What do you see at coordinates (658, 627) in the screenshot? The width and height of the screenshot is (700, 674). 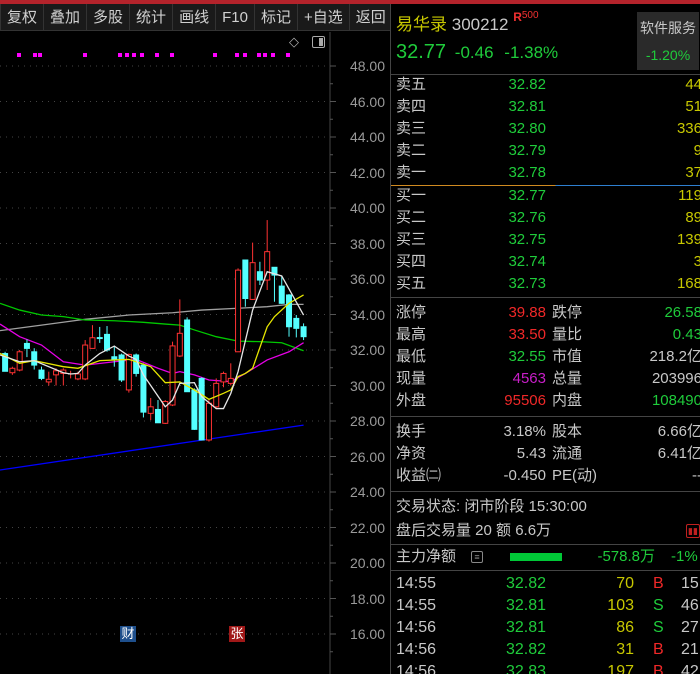 I see `tick-side: S` at bounding box center [658, 627].